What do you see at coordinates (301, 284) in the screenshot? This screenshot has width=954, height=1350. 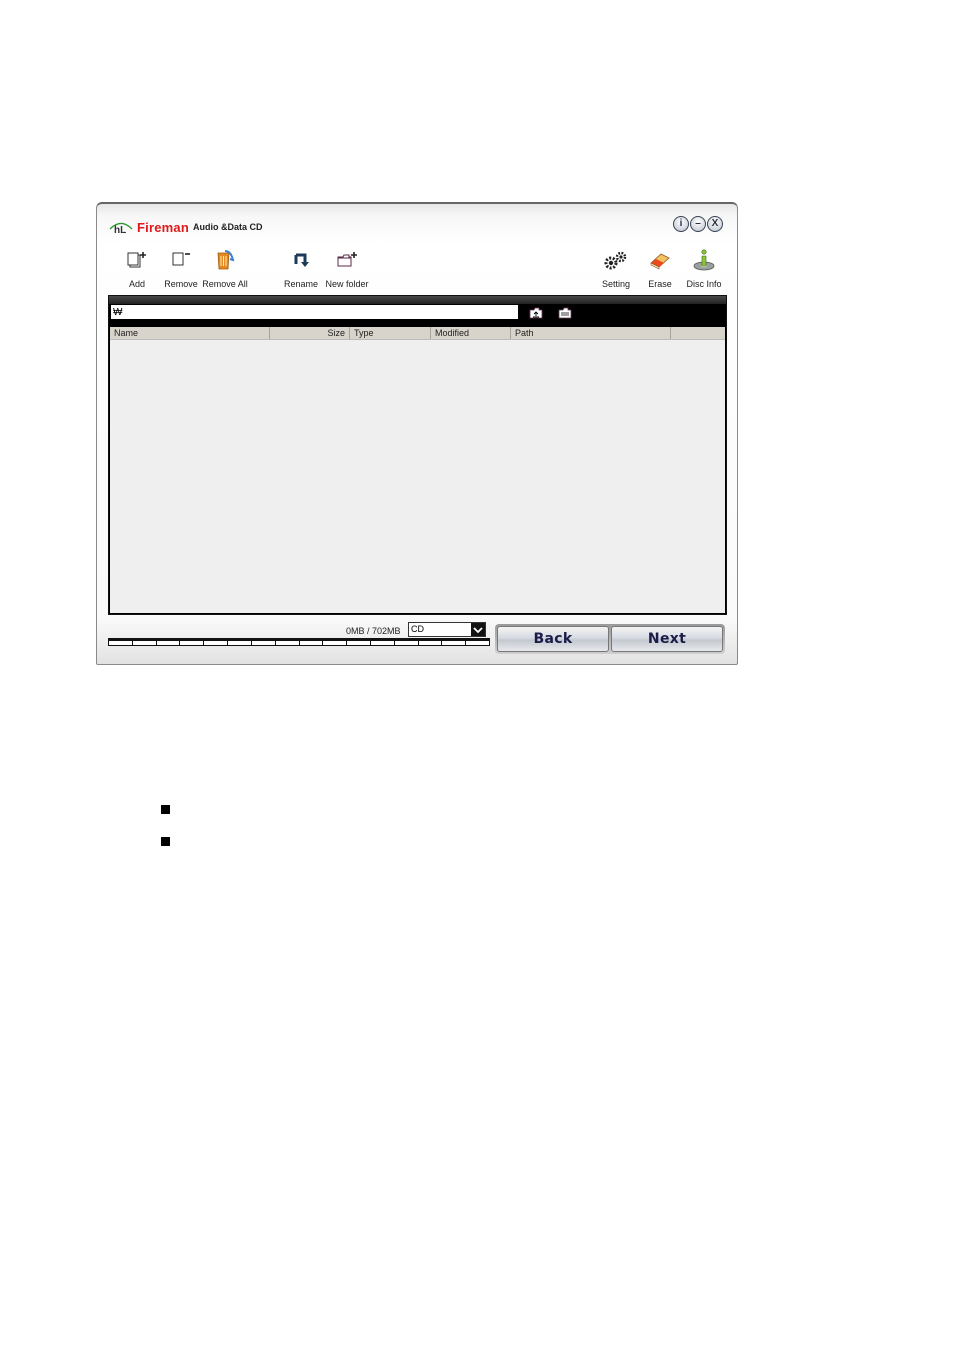 I see `rename-label: Rename` at bounding box center [301, 284].